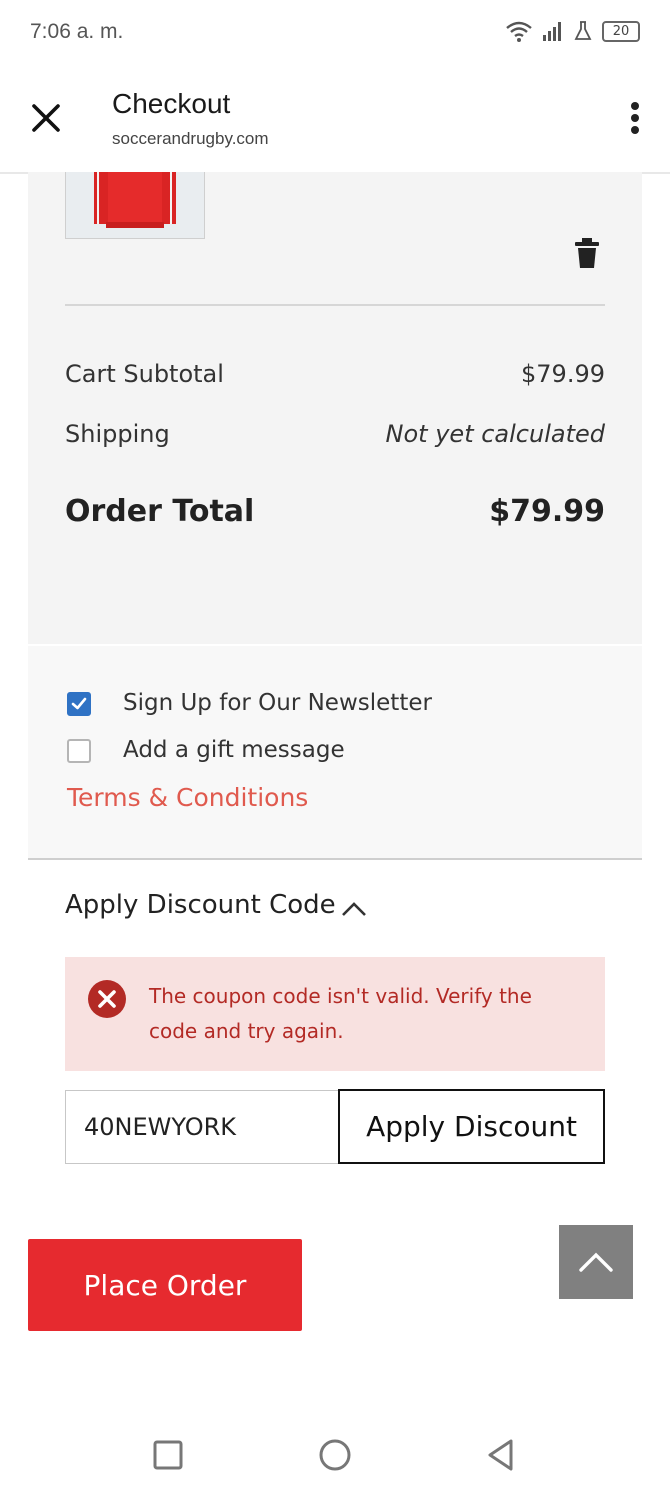  What do you see at coordinates (335, 305) in the screenshot?
I see `summary-divider` at bounding box center [335, 305].